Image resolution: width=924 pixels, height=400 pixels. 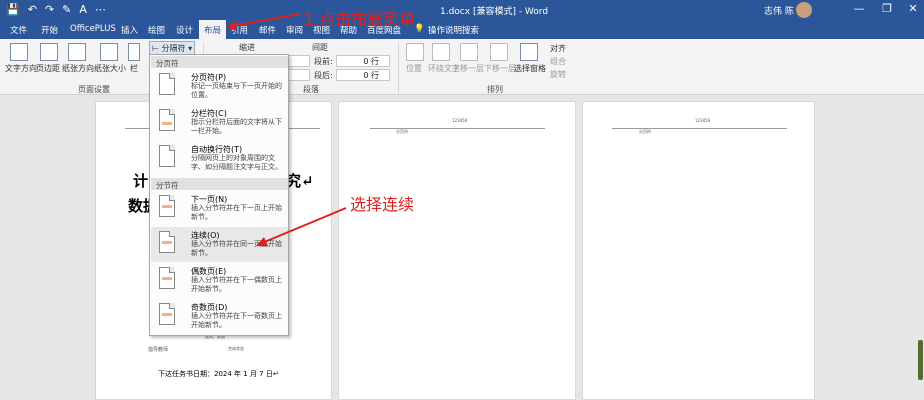 What do you see at coordinates (266, 20) in the screenshot?
I see `arrow-to-layout-tab` at bounding box center [266, 20].